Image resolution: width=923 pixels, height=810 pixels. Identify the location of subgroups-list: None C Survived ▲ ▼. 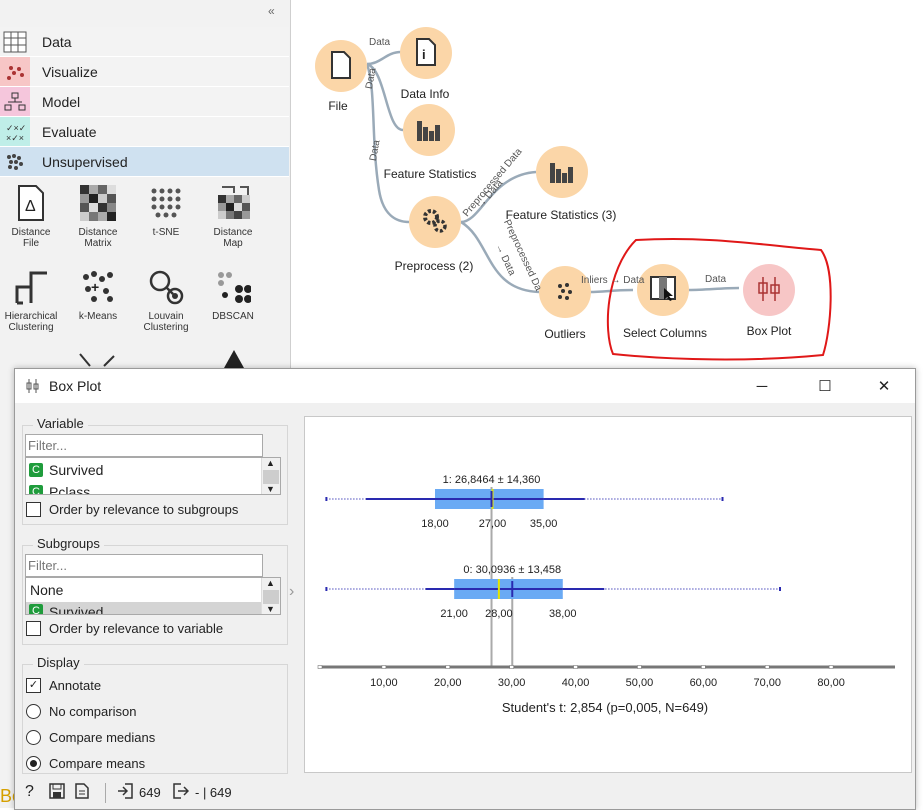
(153, 596).